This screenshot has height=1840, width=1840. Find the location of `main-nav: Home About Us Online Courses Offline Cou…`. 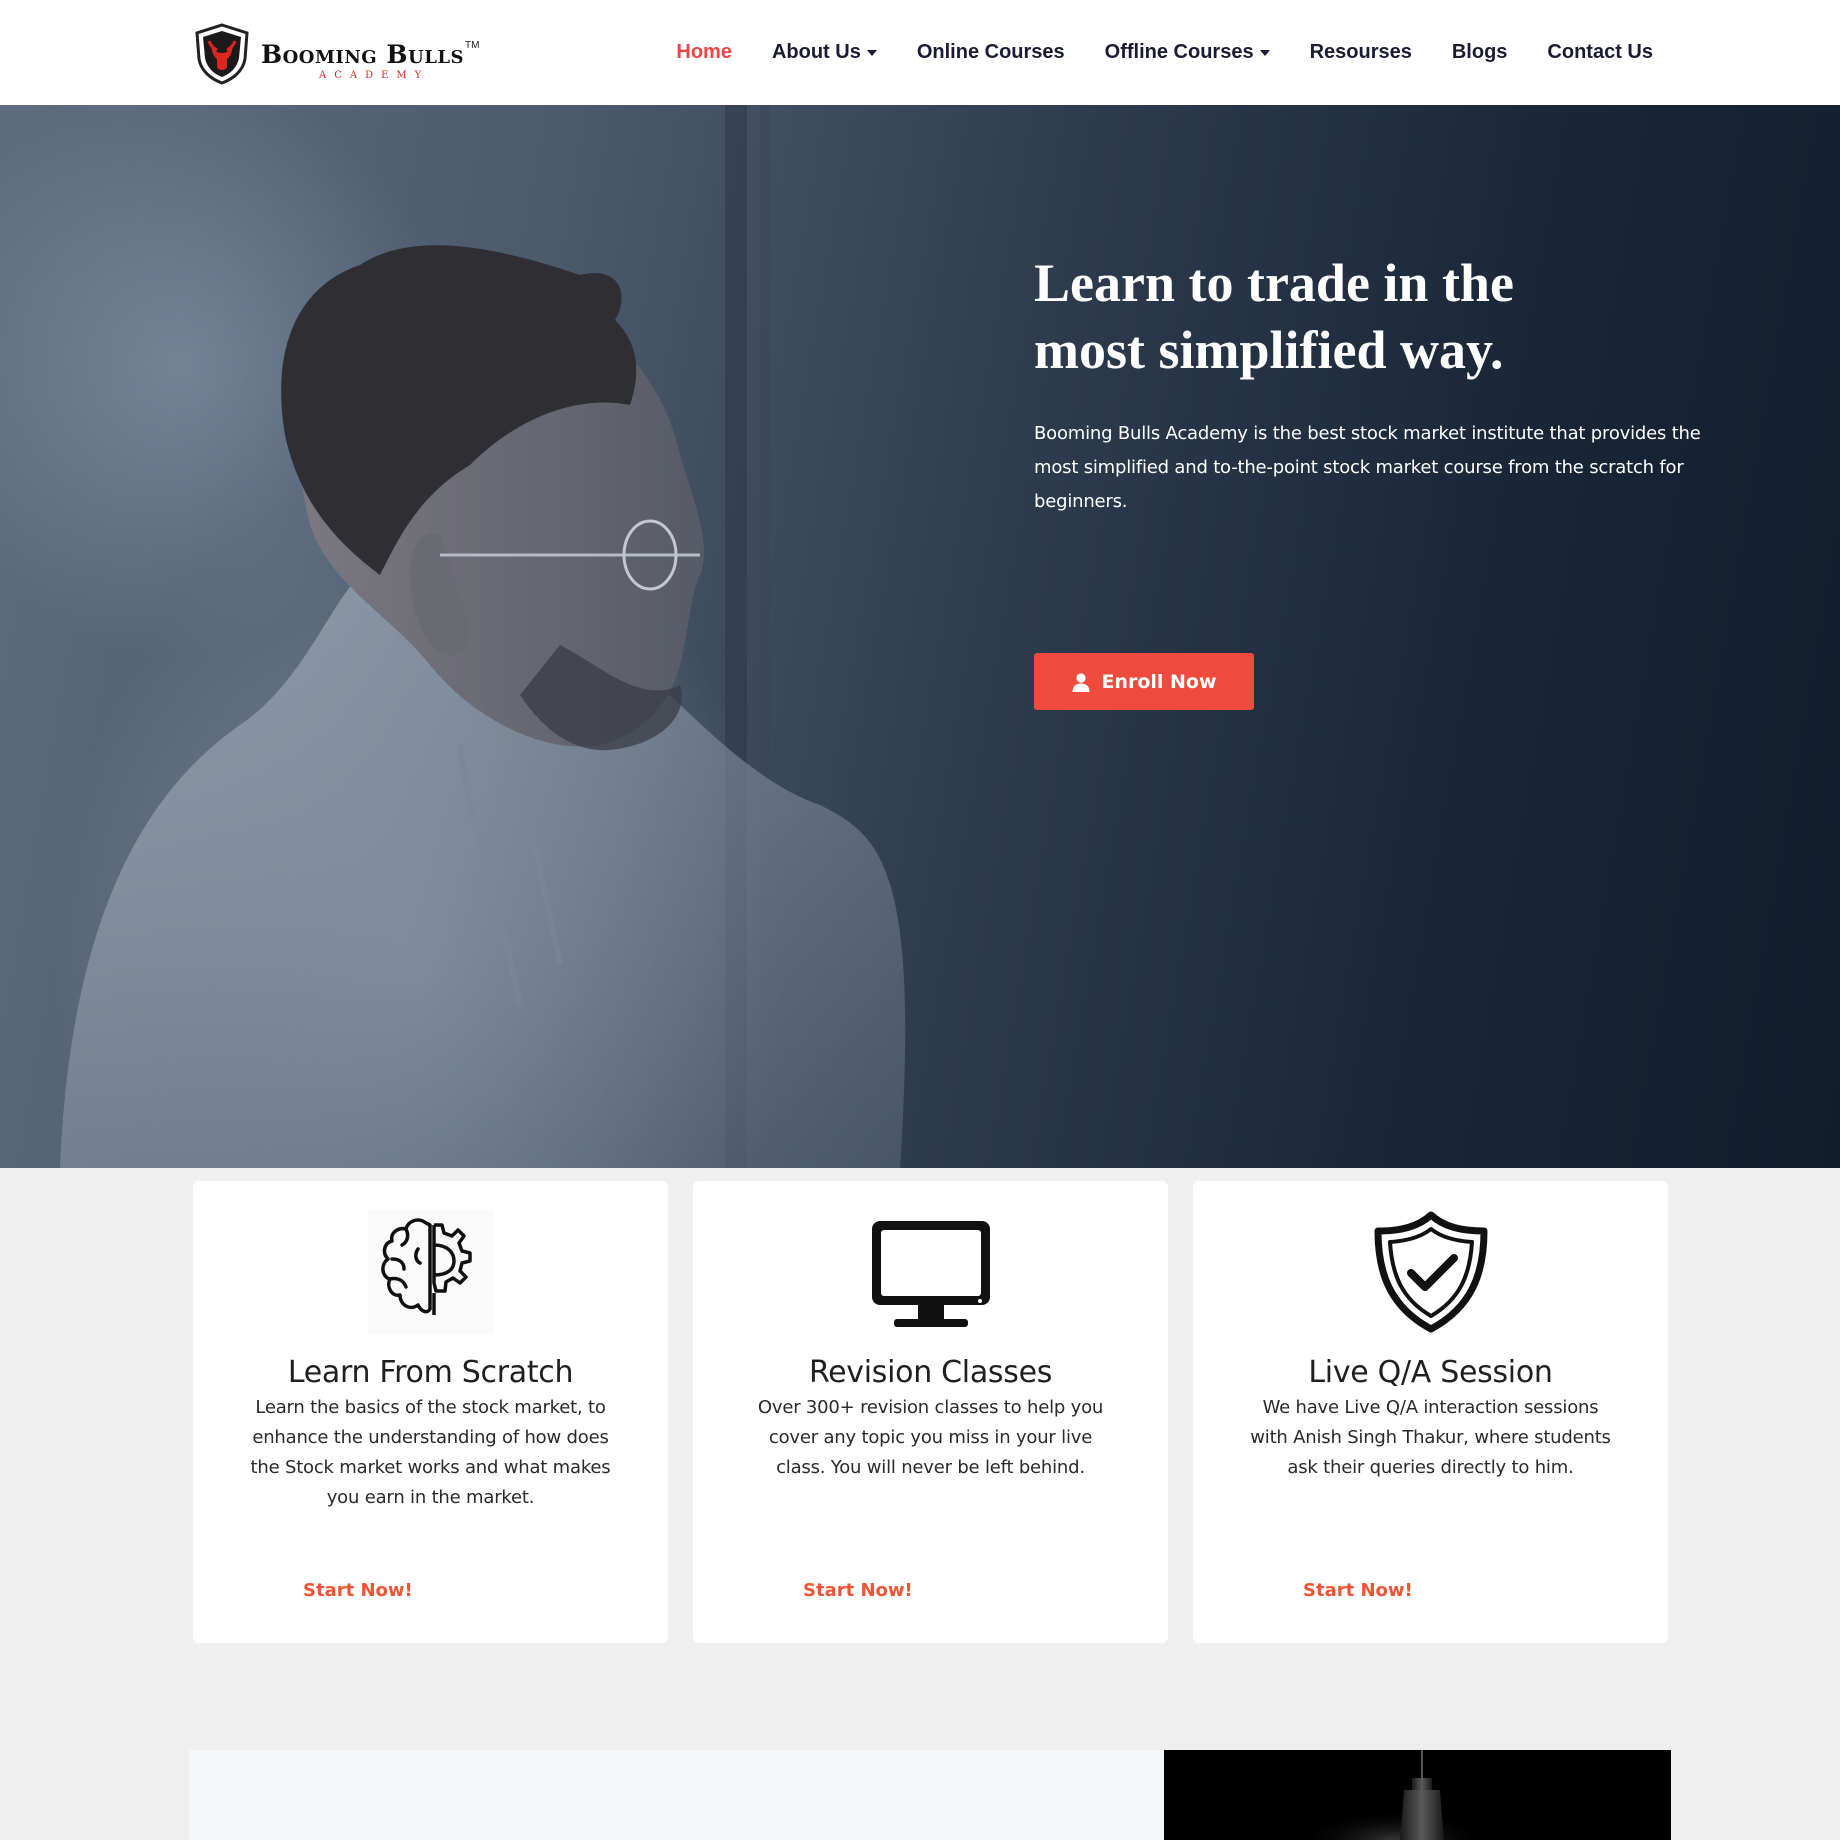

main-nav: Home About Us Online Courses Offline Cou… is located at coordinates (1164, 52).